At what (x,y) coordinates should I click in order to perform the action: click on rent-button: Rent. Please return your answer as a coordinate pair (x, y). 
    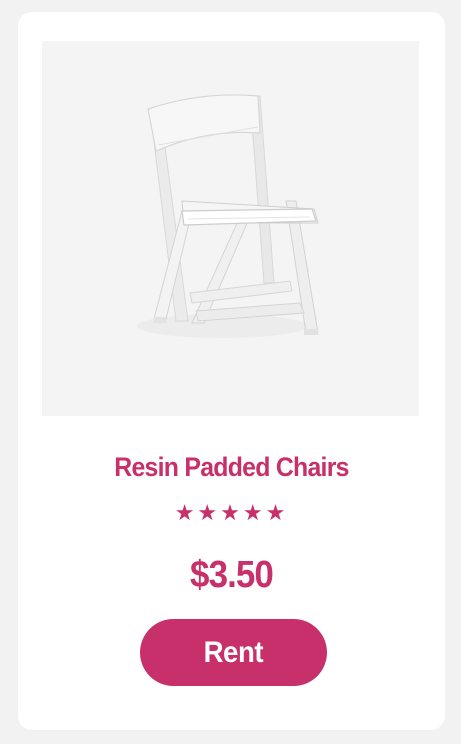
    Looking at the image, I should click on (233, 652).